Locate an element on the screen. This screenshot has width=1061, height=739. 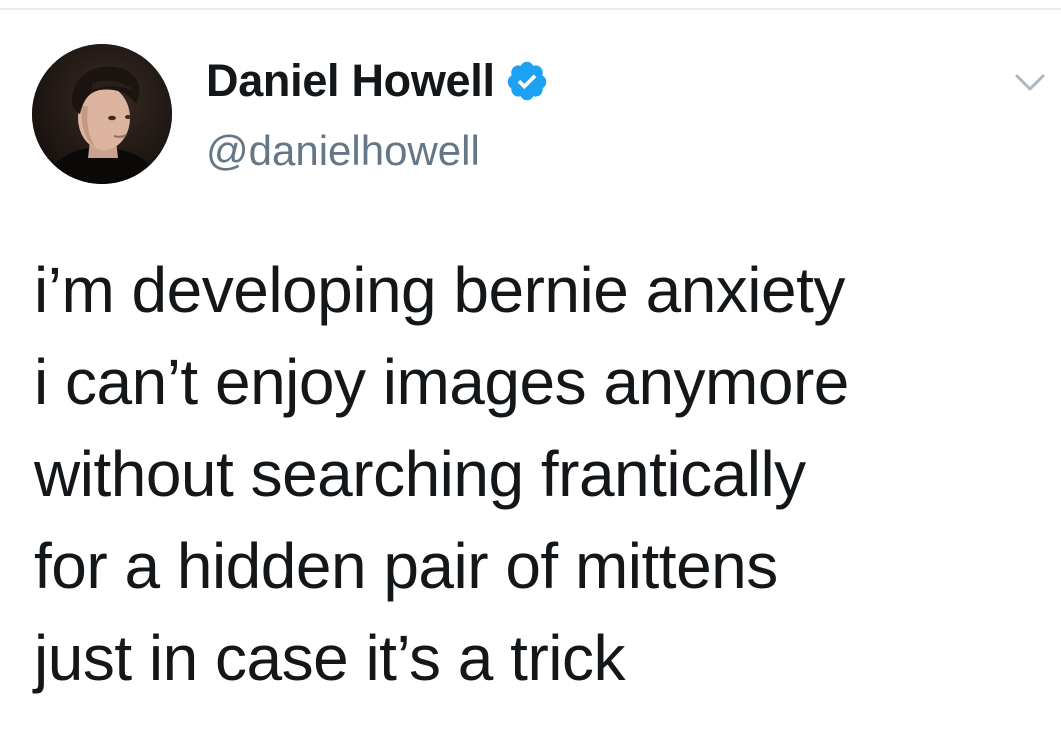
avatar is located at coordinates (102, 114).